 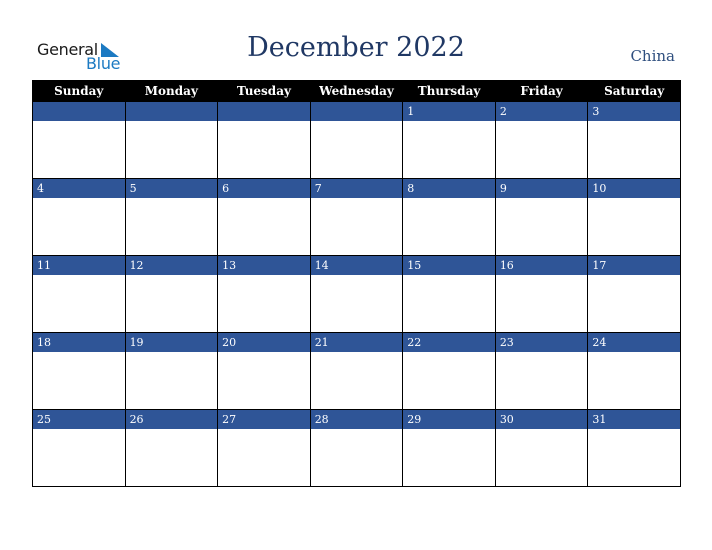 I want to click on day-number: 26, so click(x=171, y=419).